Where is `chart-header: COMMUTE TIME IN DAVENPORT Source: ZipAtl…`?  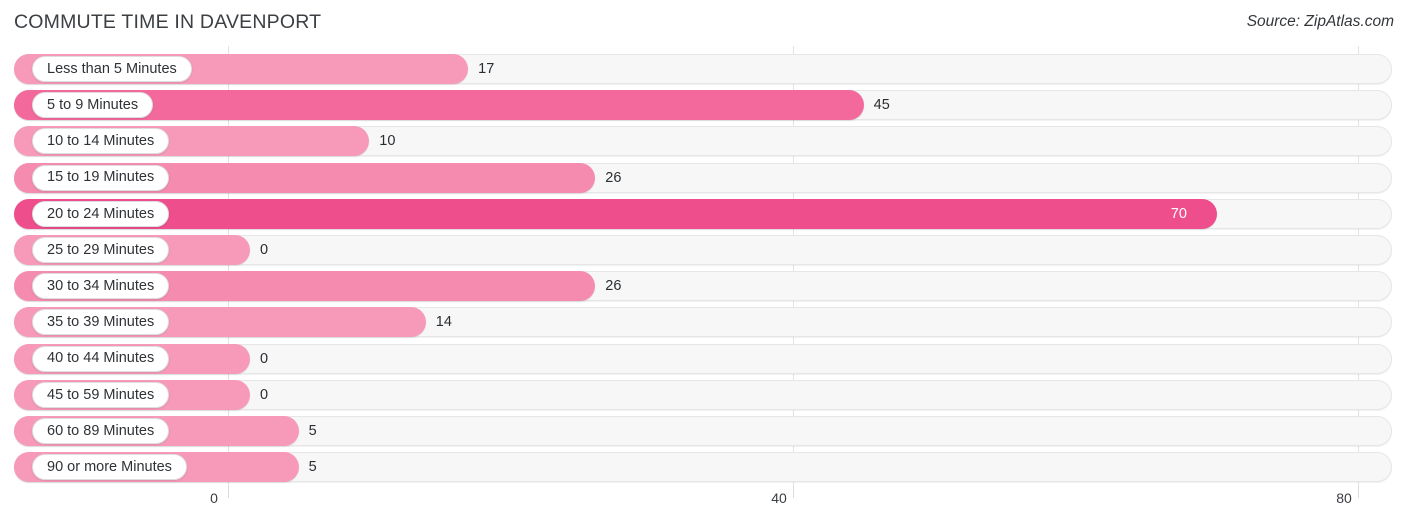 chart-header: COMMUTE TIME IN DAVENPORT Source: ZipAtl… is located at coordinates (703, 23).